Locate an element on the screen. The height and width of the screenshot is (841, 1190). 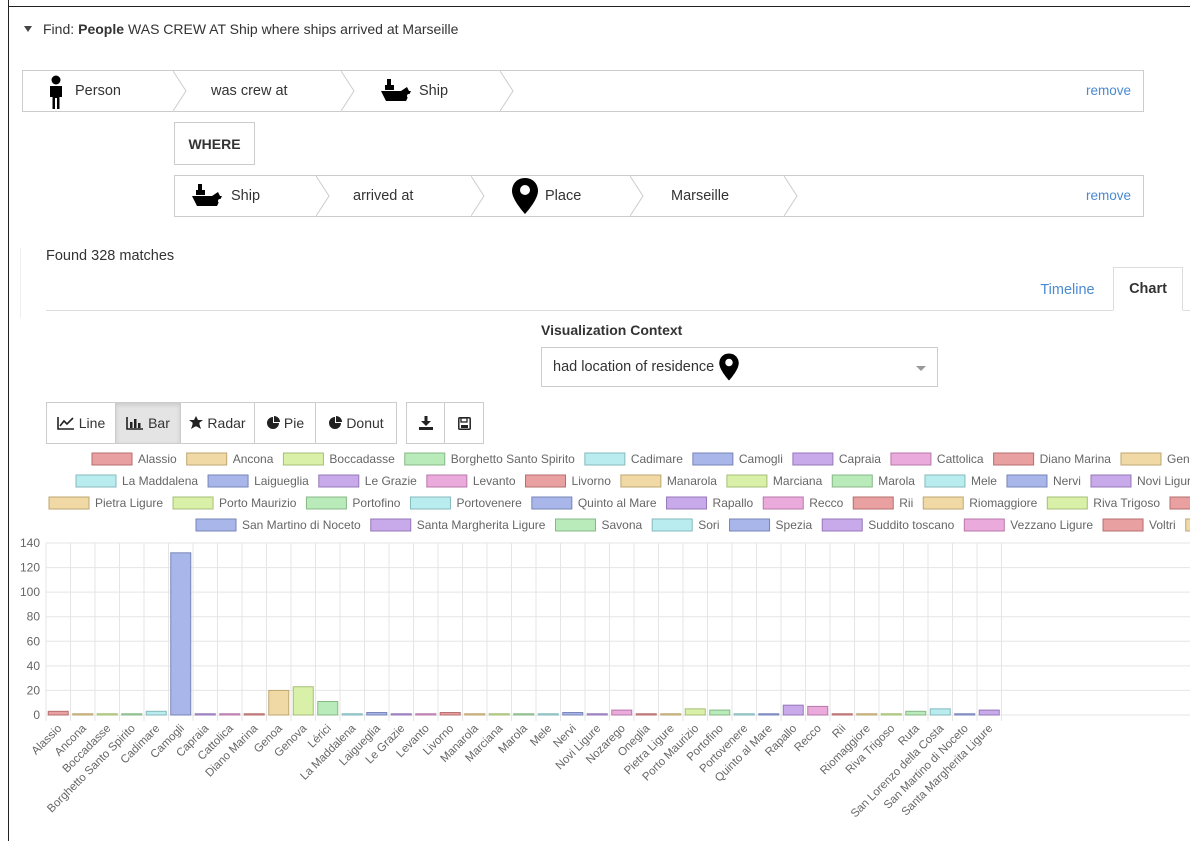
found-matches-count: Found 328 matches is located at coordinates (110, 256).